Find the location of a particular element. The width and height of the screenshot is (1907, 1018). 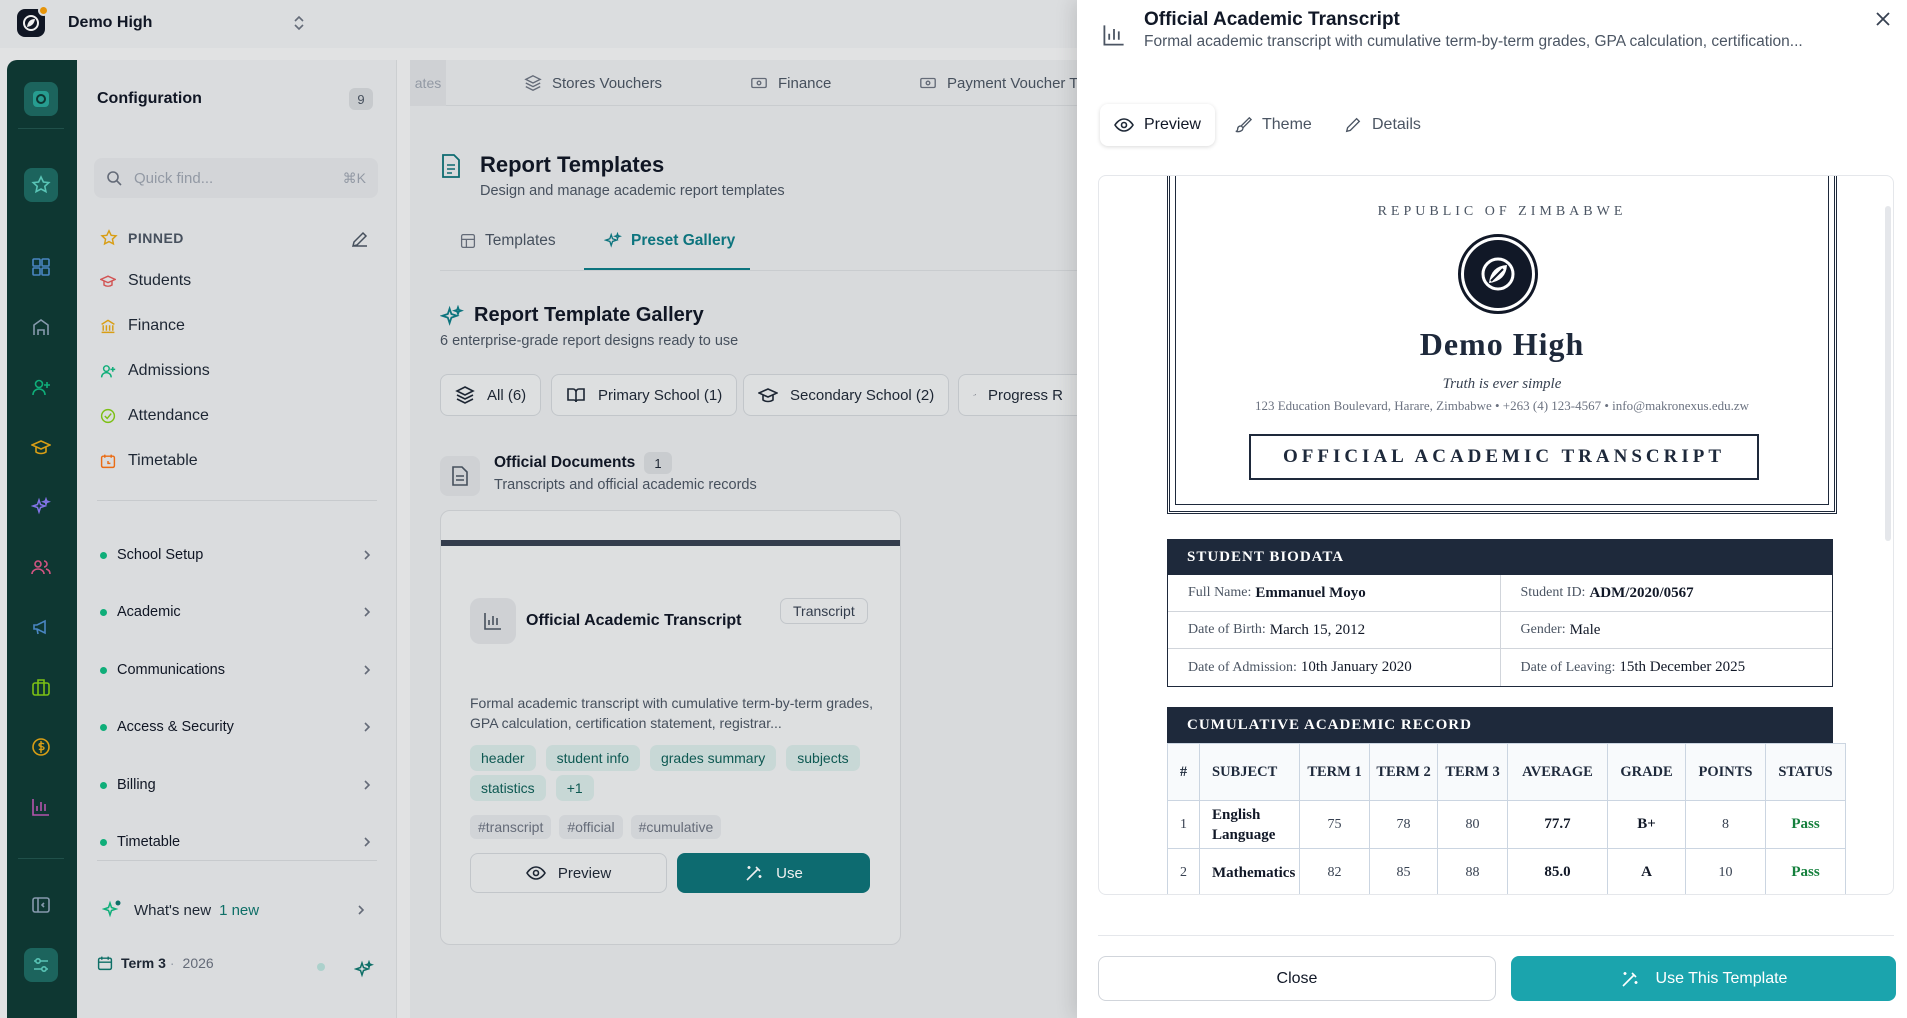

field-label: Full Name: is located at coordinates (1220, 592).